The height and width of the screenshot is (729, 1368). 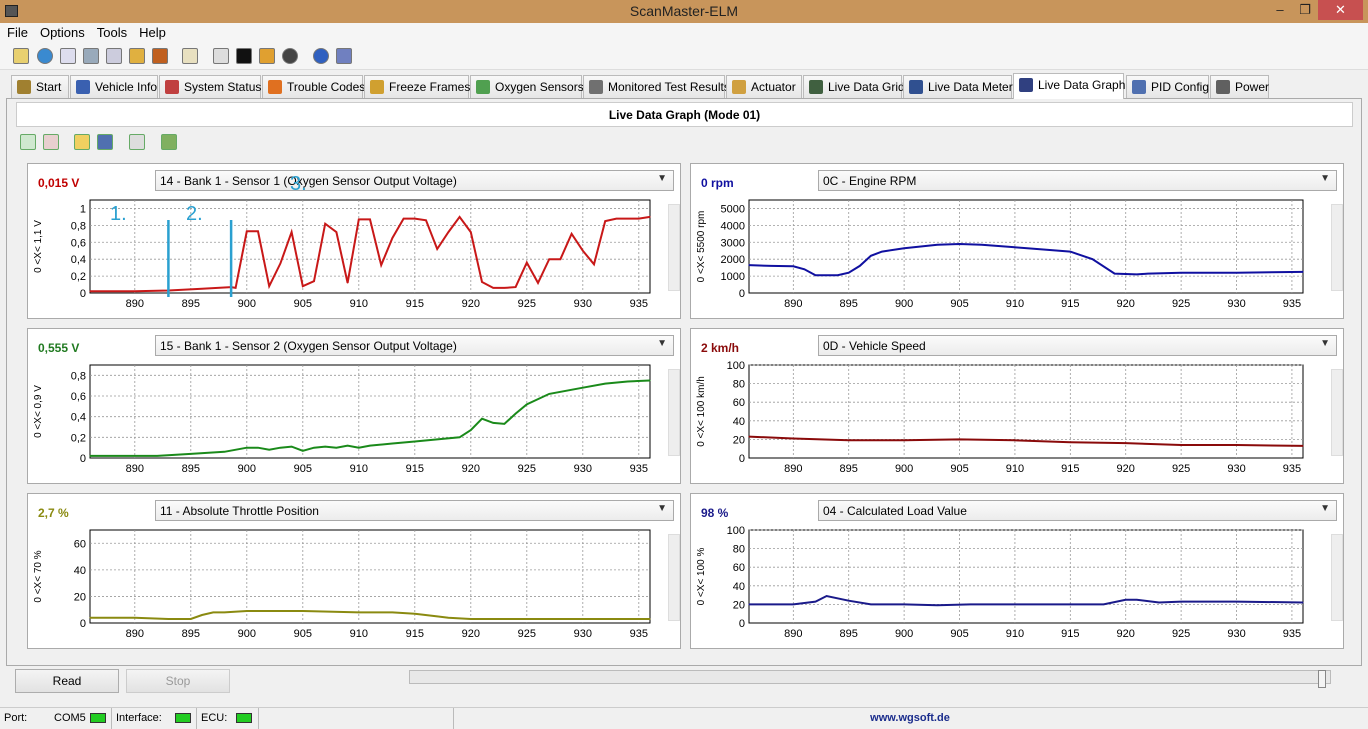 What do you see at coordinates (1181, 634) in the screenshot?
I see `x-tick-label: 925` at bounding box center [1181, 634].